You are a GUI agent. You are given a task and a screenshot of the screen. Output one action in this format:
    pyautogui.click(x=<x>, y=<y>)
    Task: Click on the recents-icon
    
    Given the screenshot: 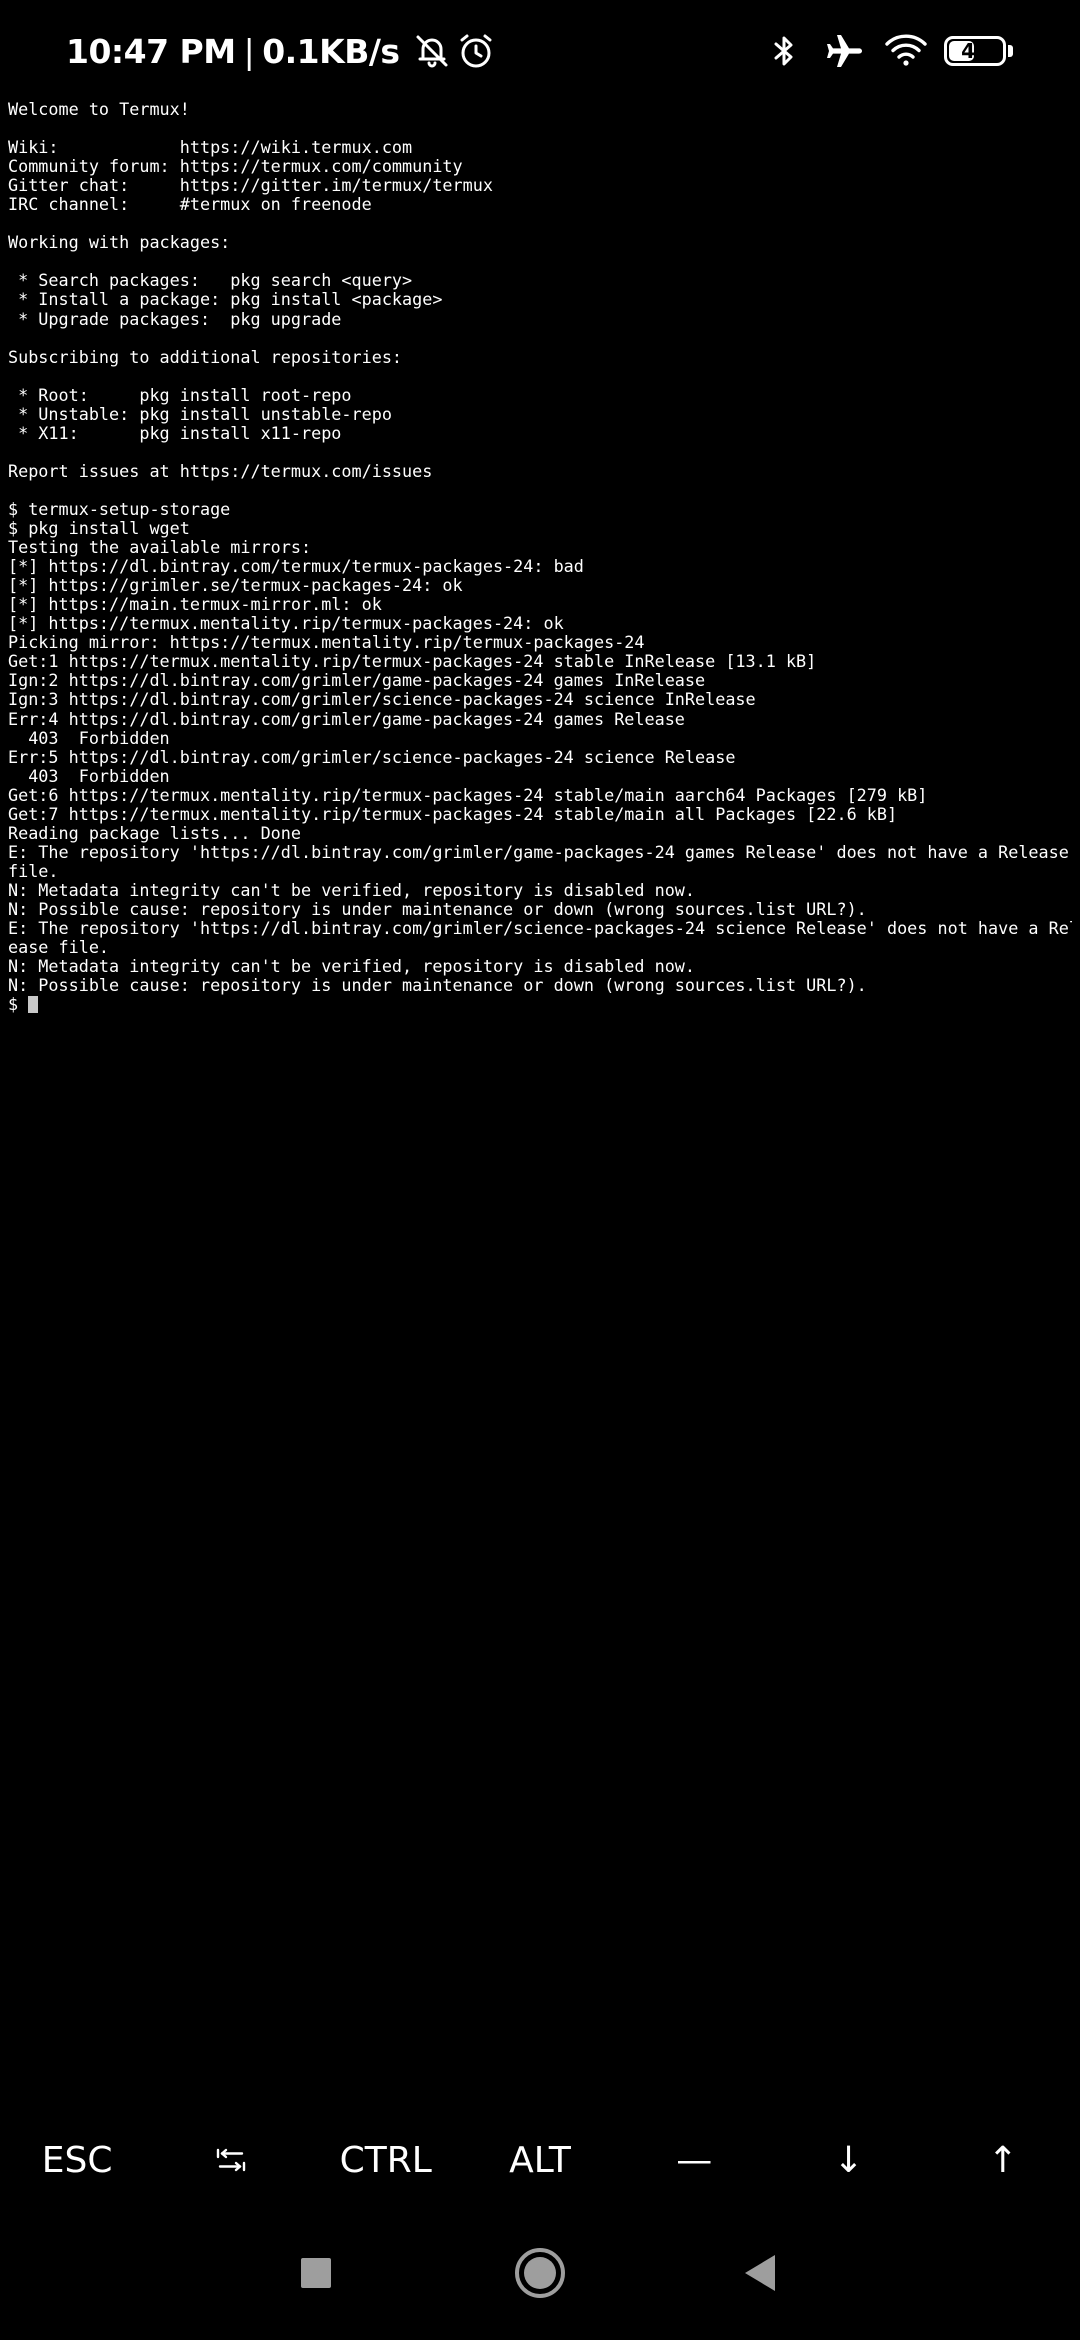 What is the action you would take?
    pyautogui.click(x=316, y=2275)
    